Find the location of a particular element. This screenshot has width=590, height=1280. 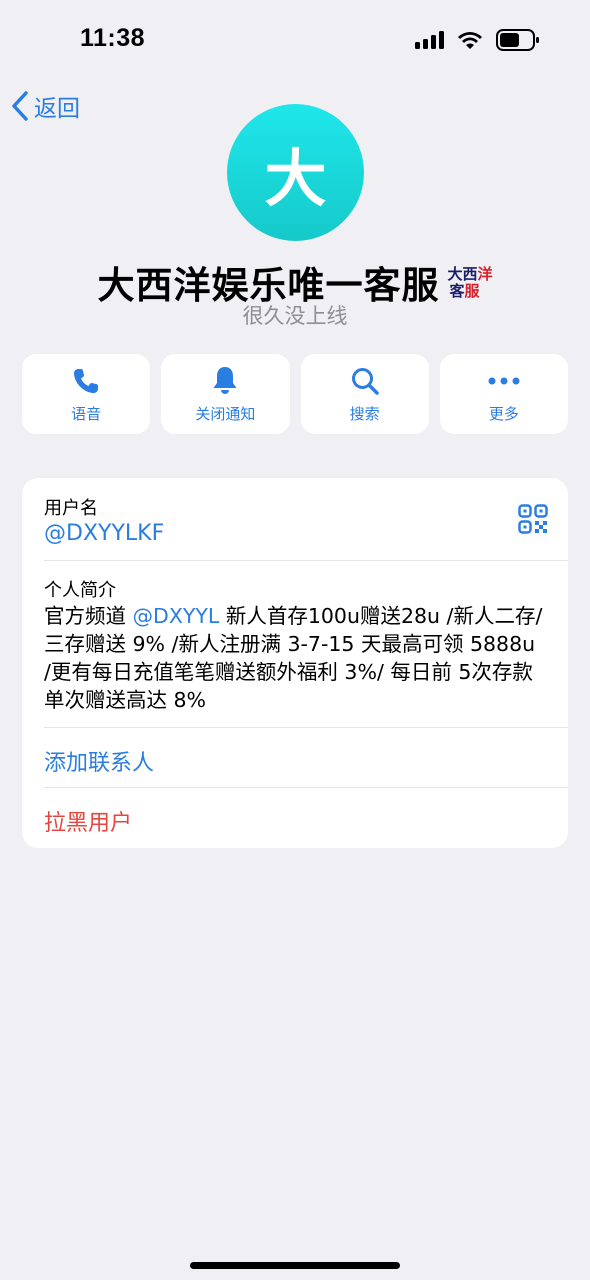

chevron-left-icon is located at coordinates (20, 106).